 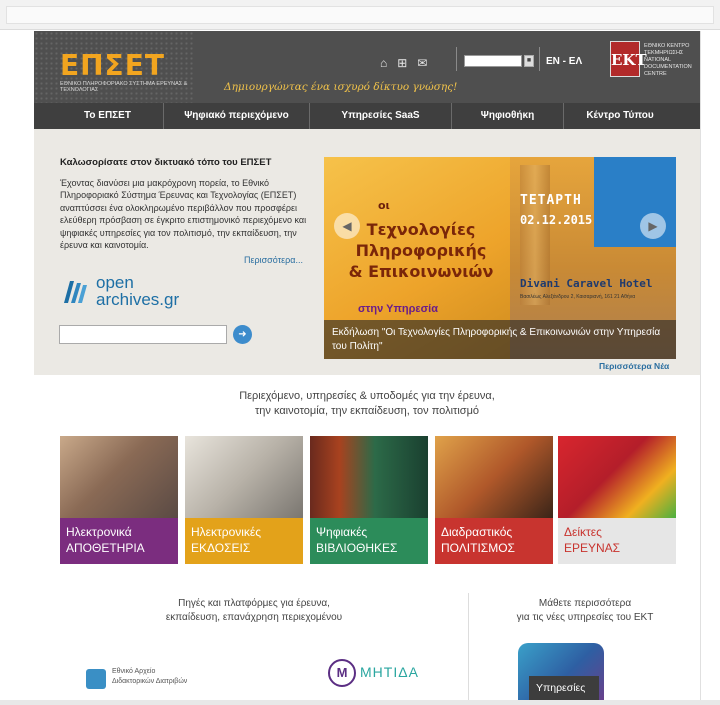 I want to click on nav-item-epset: Το ΕΠΣΕΤ, so click(x=108, y=116).